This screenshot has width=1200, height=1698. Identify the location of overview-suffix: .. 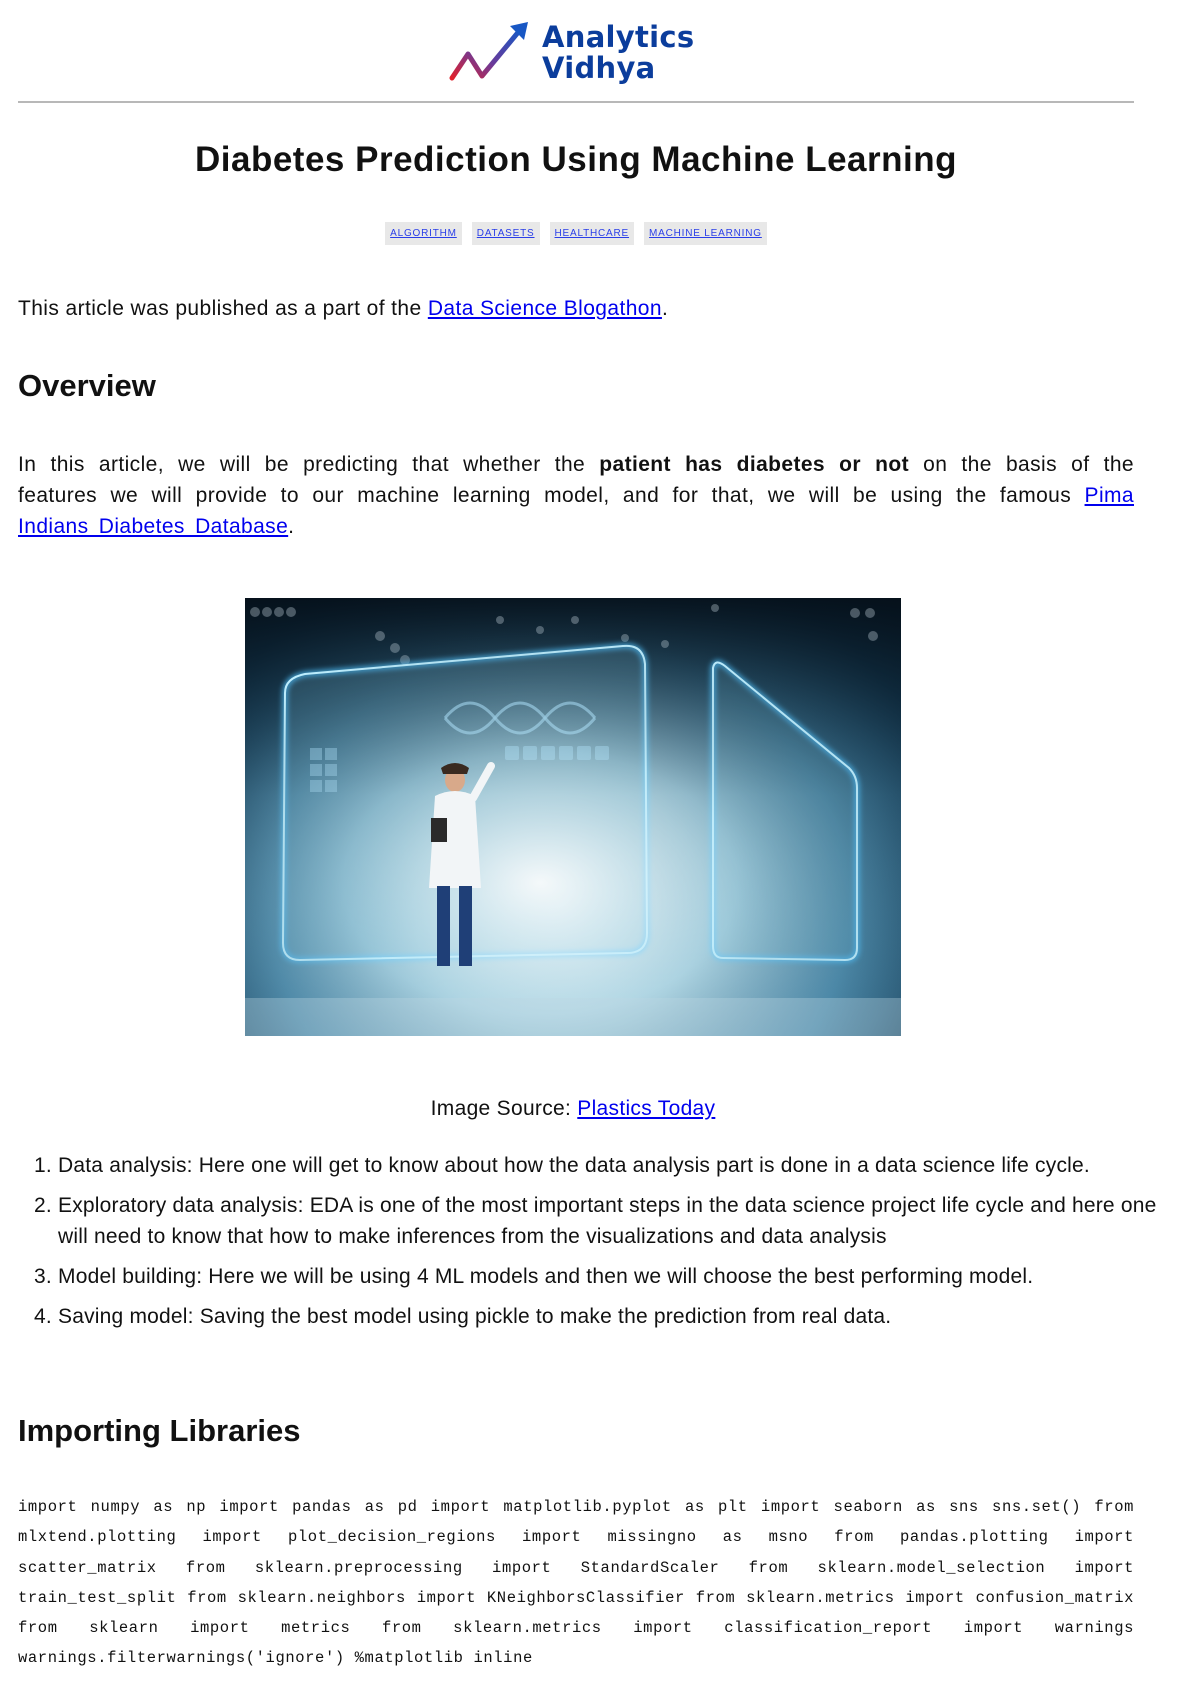
(291, 526).